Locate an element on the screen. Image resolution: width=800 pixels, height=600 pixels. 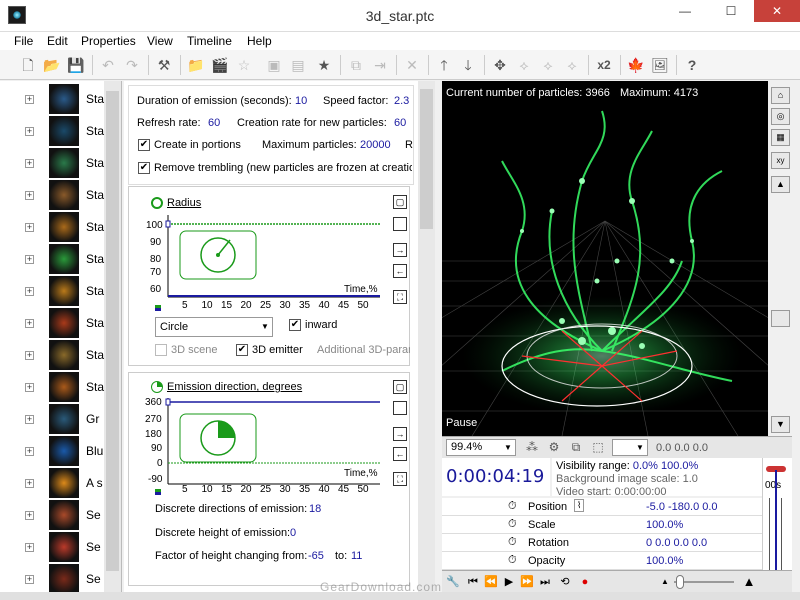
property-row: ⏱ Scale 100.0% is located at coordinates (602, 525).